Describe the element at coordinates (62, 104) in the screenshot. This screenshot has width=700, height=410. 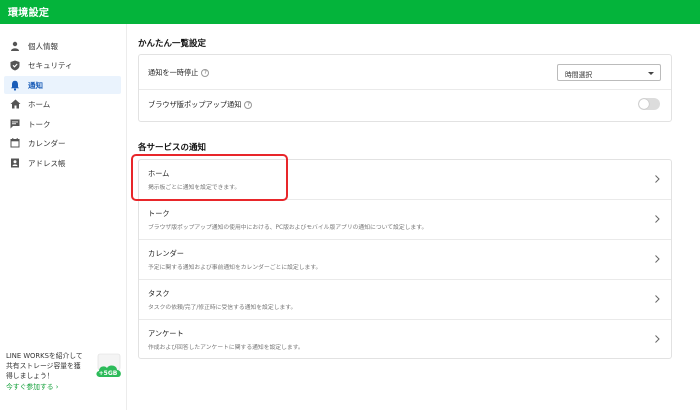
I see `sidebar-item-home: ホーム` at that location.